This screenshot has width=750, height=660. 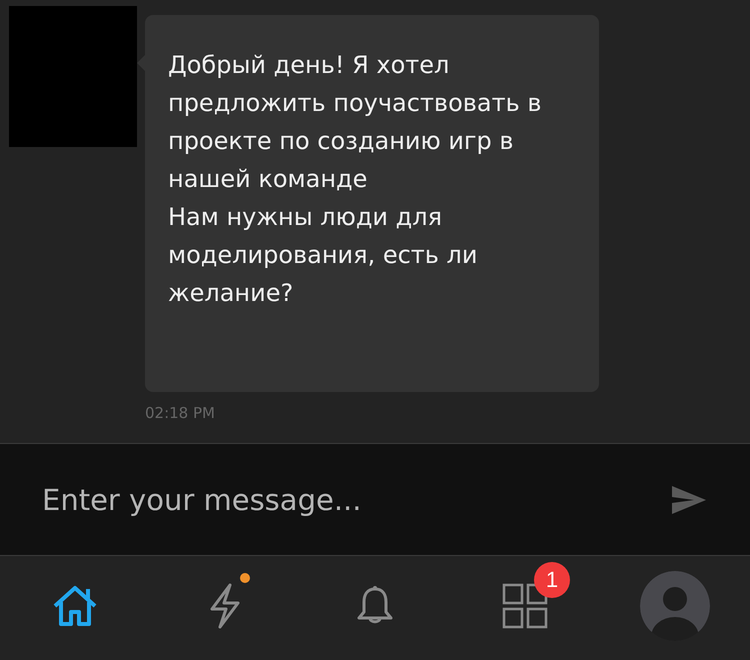 I want to click on nav-tab: 1, so click(x=525, y=607).